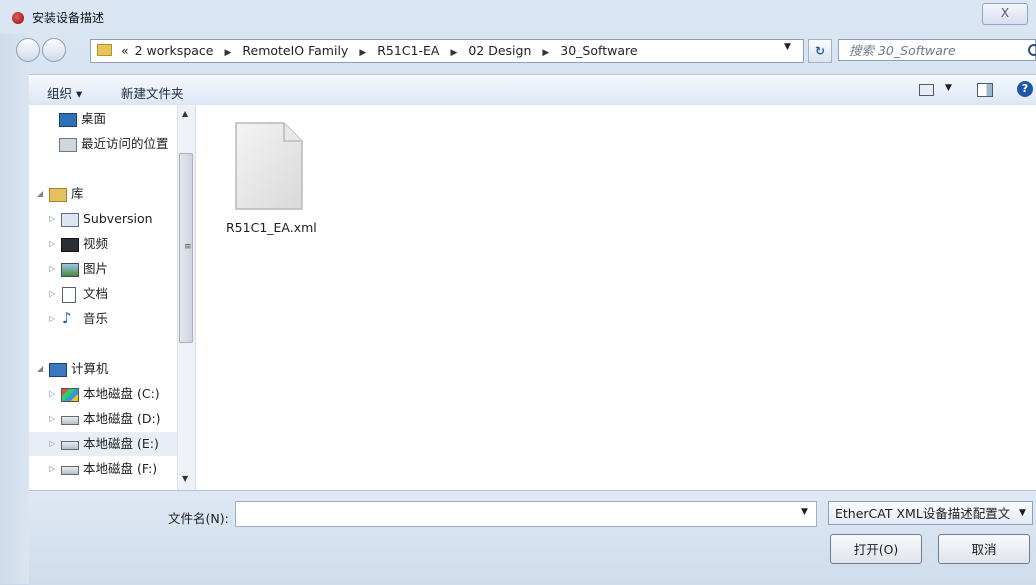 The width and height of the screenshot is (1036, 585). What do you see at coordinates (269, 166) in the screenshot?
I see `file-icon` at bounding box center [269, 166].